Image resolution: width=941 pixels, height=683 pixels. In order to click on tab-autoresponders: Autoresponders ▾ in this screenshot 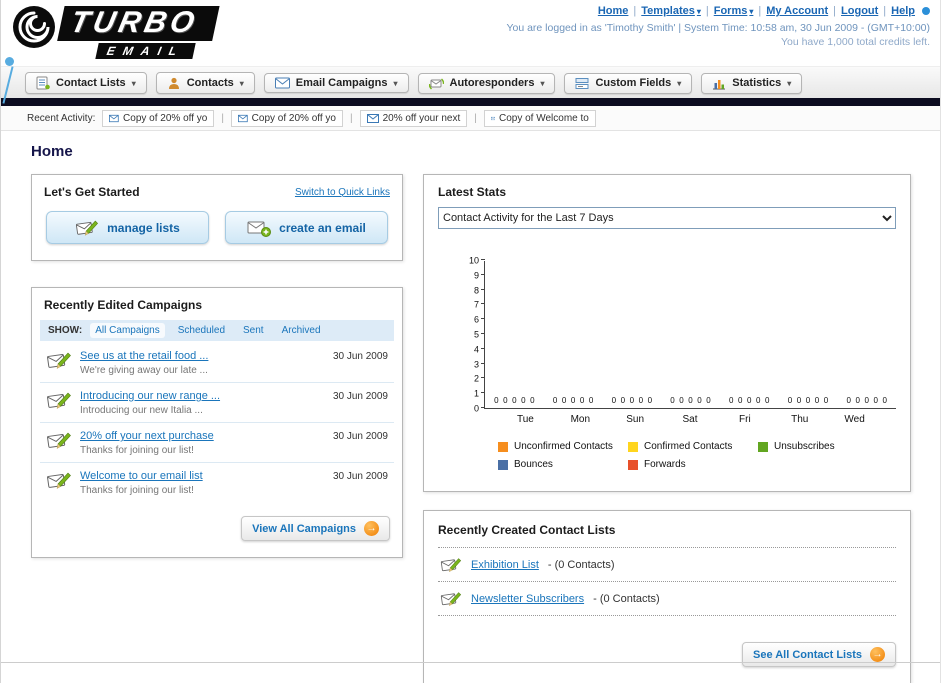, I will do `click(486, 83)`.